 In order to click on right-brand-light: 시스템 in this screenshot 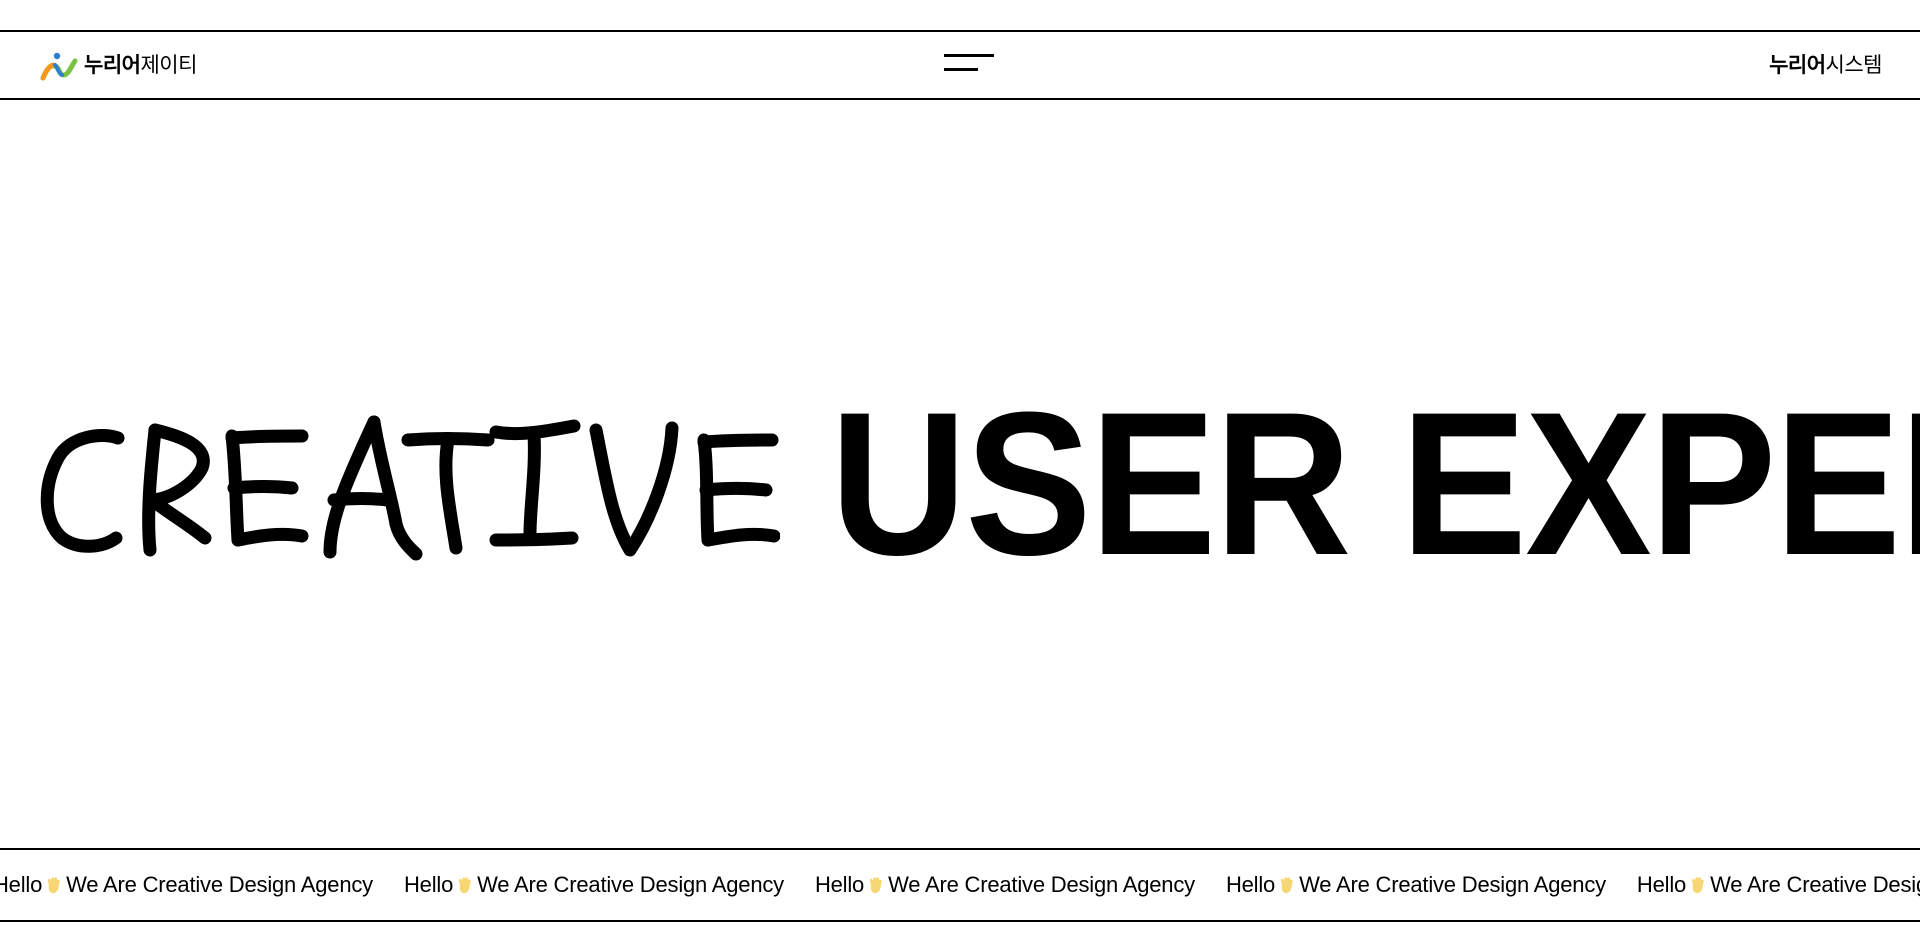, I will do `click(1854, 65)`.